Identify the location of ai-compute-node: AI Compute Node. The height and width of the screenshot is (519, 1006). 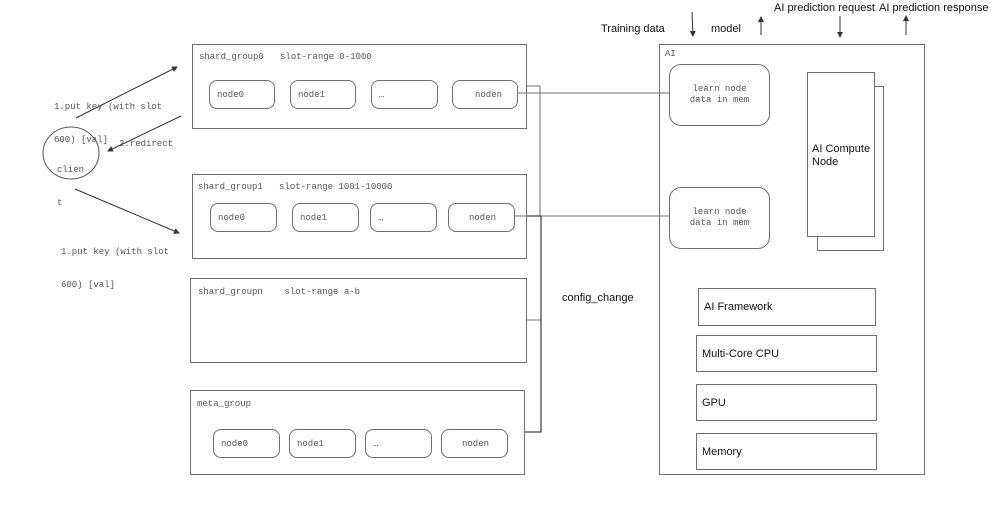
(841, 154).